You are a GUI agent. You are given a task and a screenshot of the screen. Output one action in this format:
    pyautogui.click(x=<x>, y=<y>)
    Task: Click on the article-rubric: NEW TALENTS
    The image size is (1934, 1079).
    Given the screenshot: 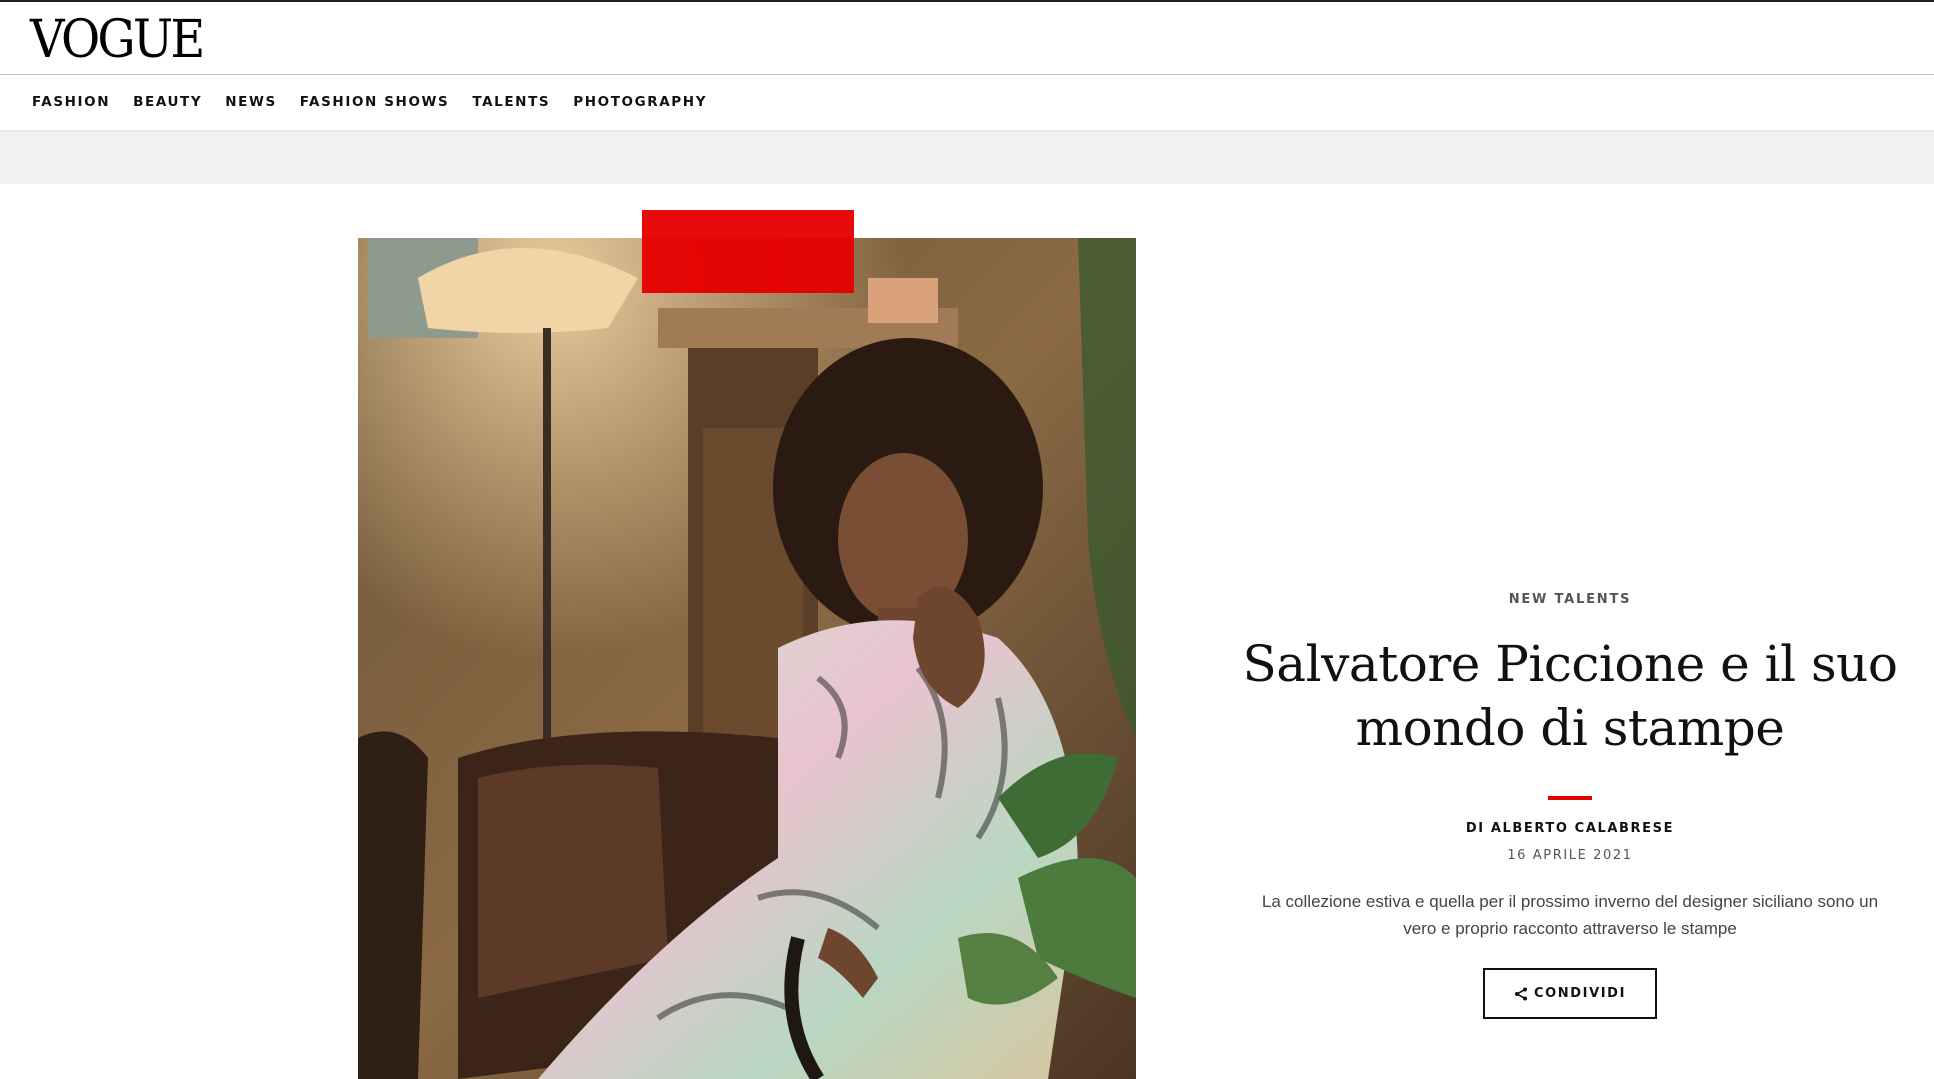 What is the action you would take?
    pyautogui.click(x=1570, y=600)
    